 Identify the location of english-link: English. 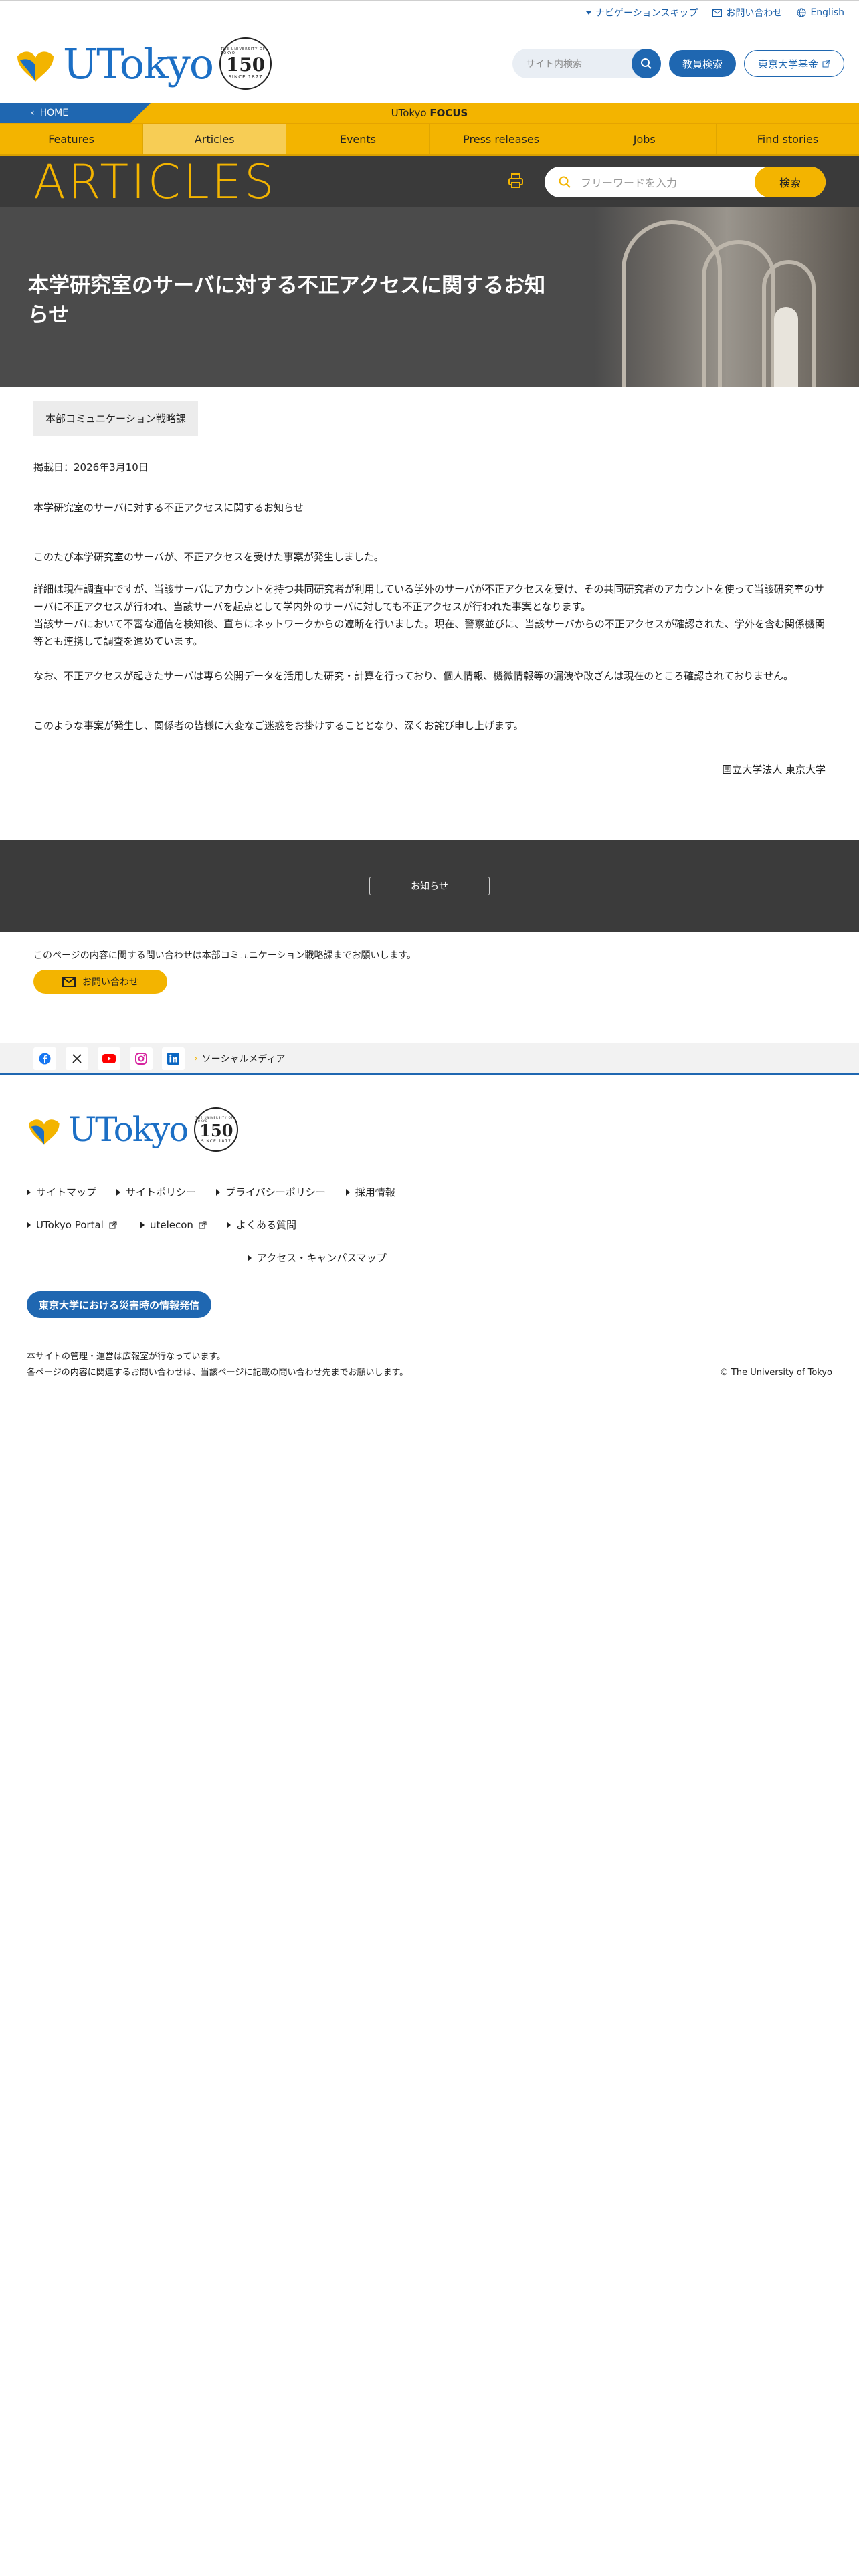
(821, 12).